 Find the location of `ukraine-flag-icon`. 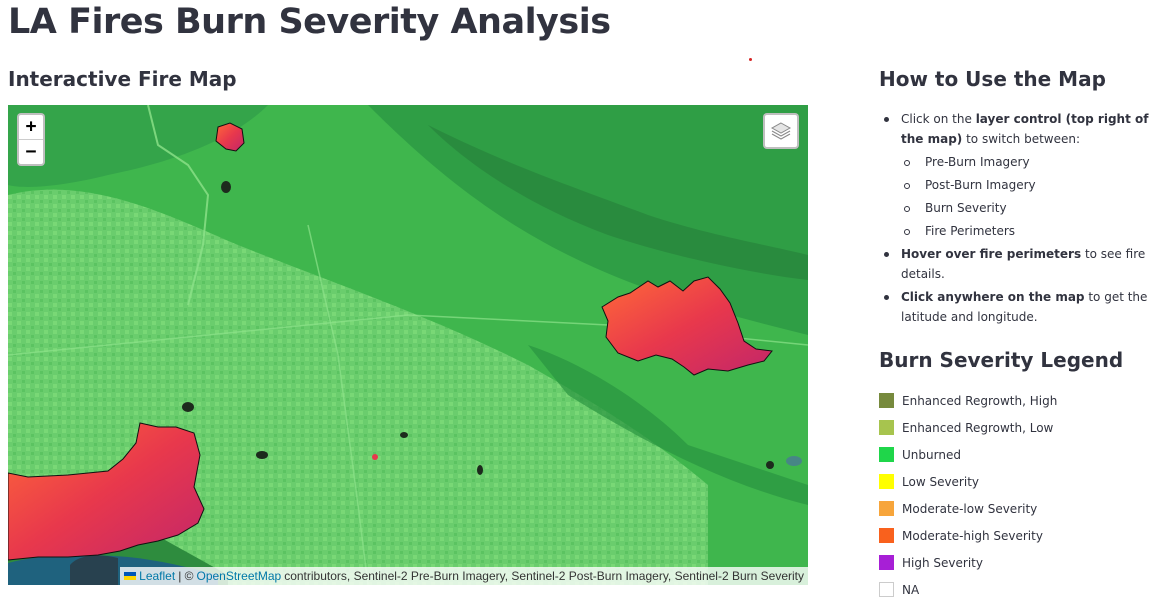

ukraine-flag-icon is located at coordinates (130, 576).